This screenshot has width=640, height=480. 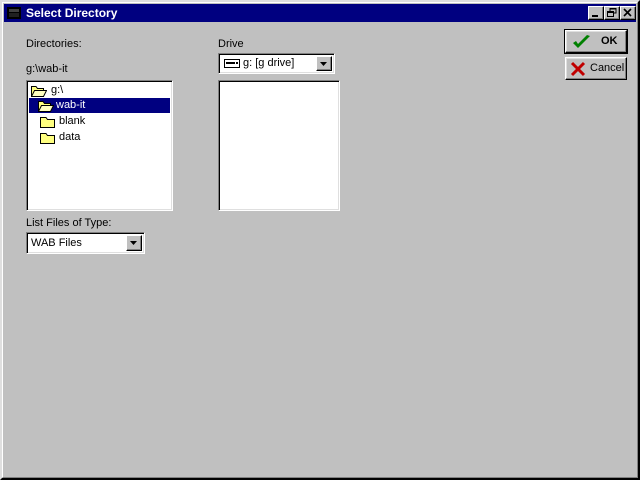 I want to click on directory-item-selected: wab-it, so click(x=99, y=105).